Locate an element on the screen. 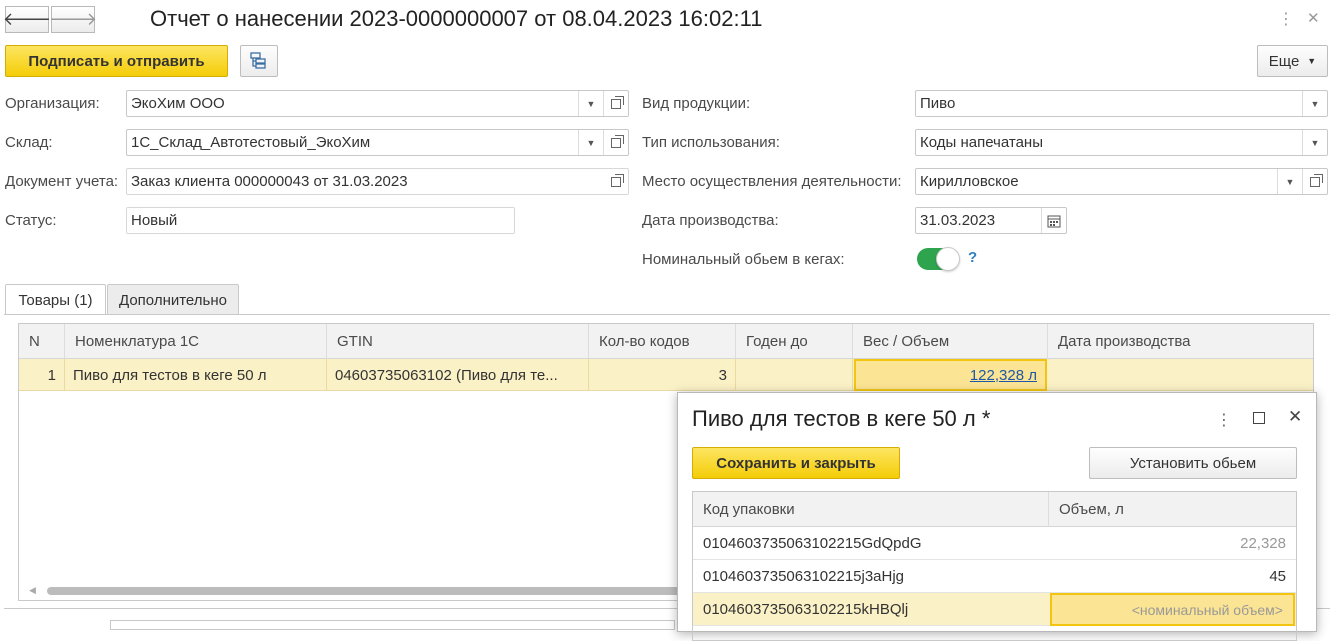 This screenshot has height=641, width=1334. save-and-close-button: Сохранить и закрыть is located at coordinates (796, 463).